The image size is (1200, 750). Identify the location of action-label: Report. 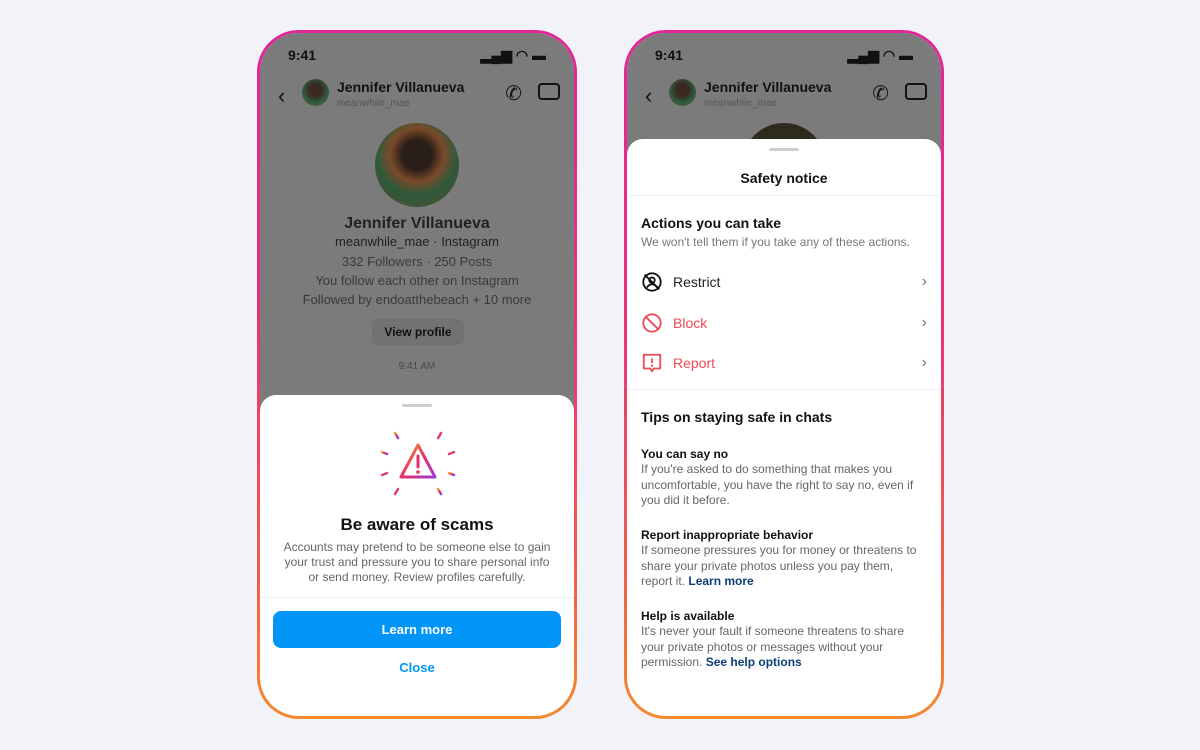
(694, 363).